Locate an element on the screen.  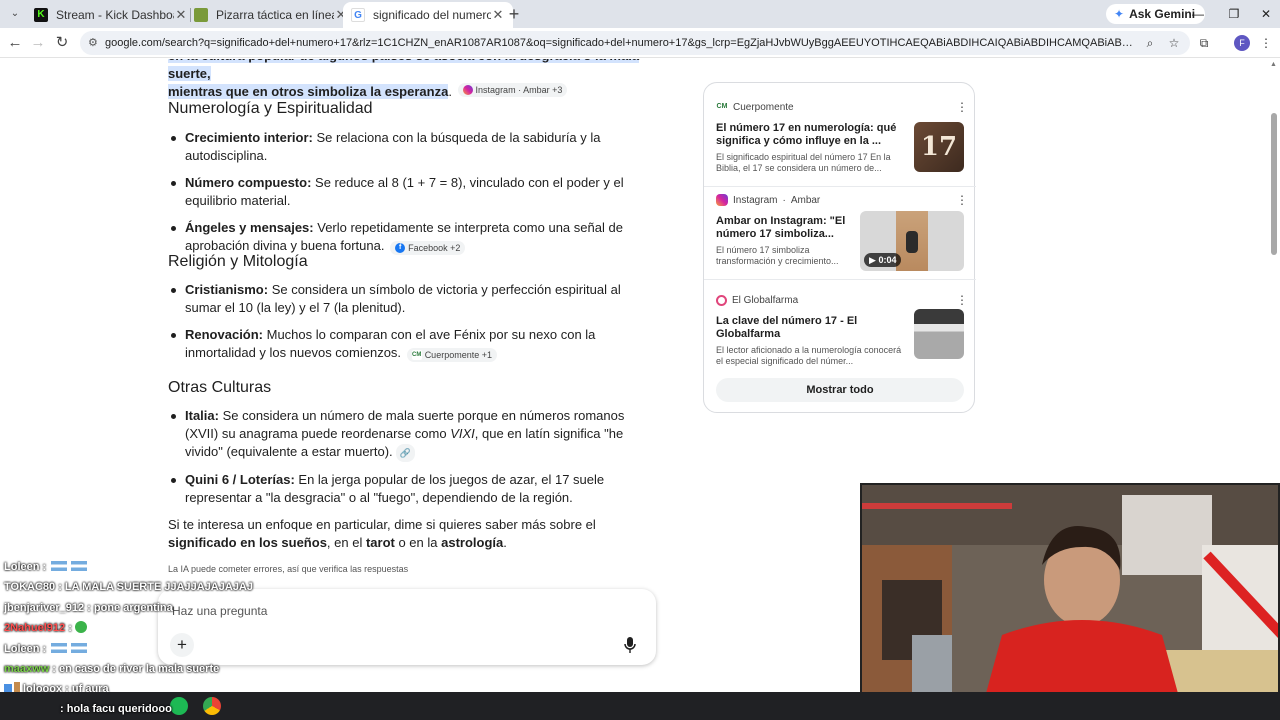
closing-bold: tarot is located at coordinates (380, 542).